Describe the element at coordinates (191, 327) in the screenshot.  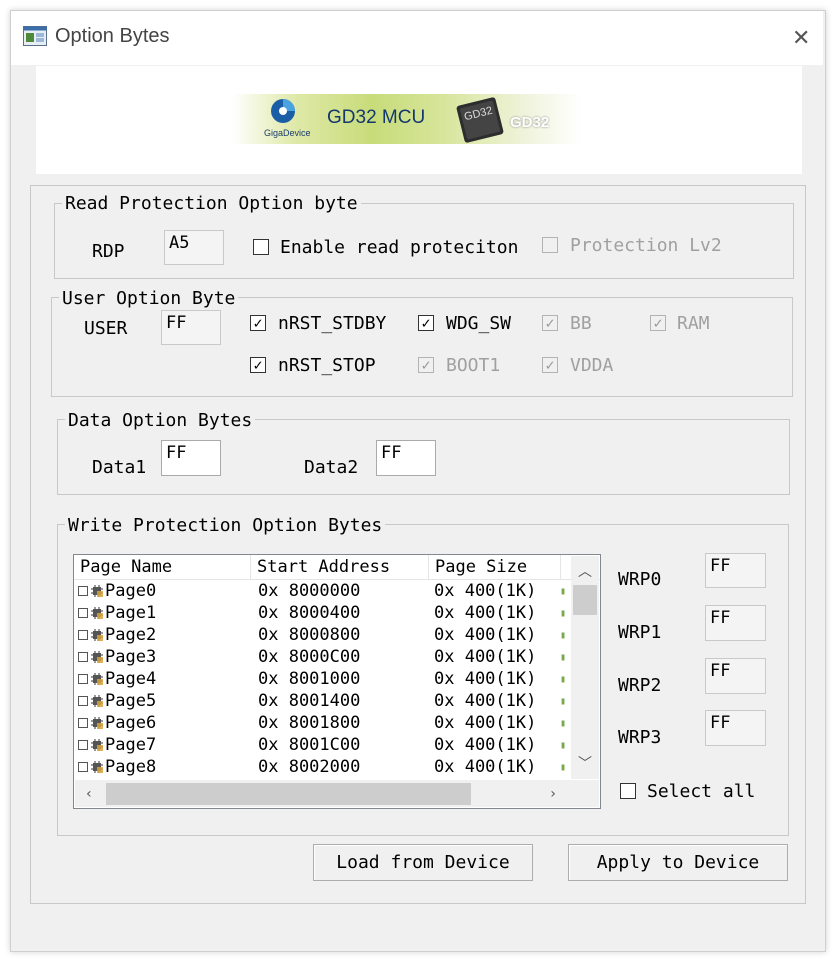
I see `user-field: FF` at that location.